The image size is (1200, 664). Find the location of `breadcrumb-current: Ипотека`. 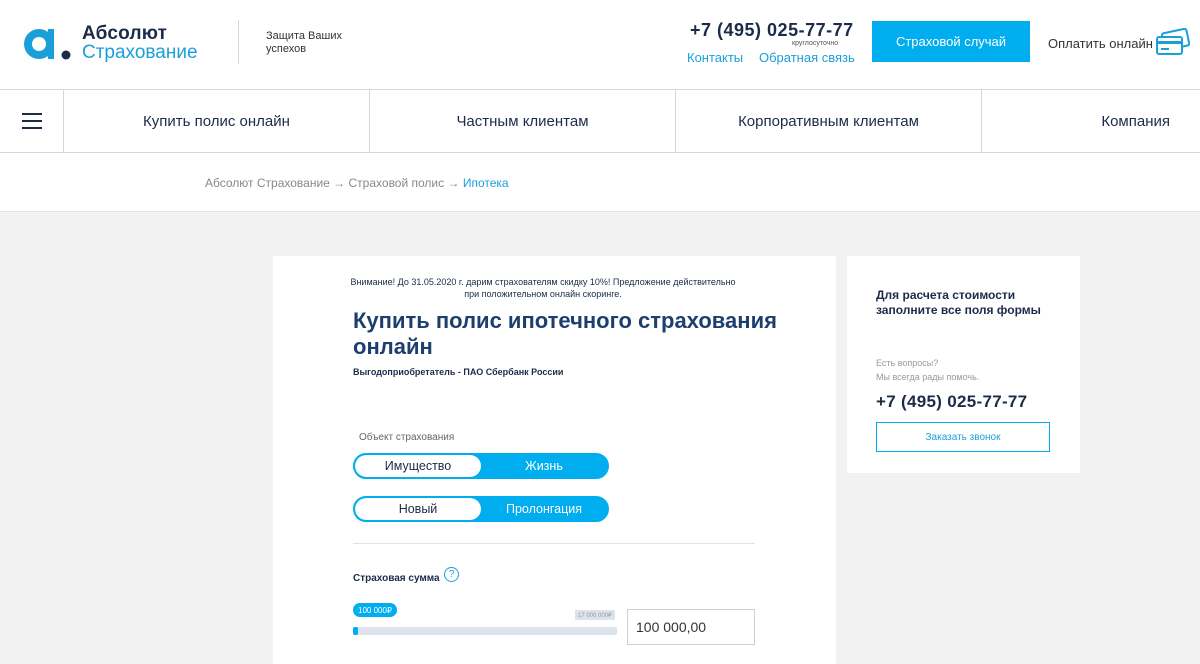

breadcrumb-current: Ипотека is located at coordinates (485, 183).